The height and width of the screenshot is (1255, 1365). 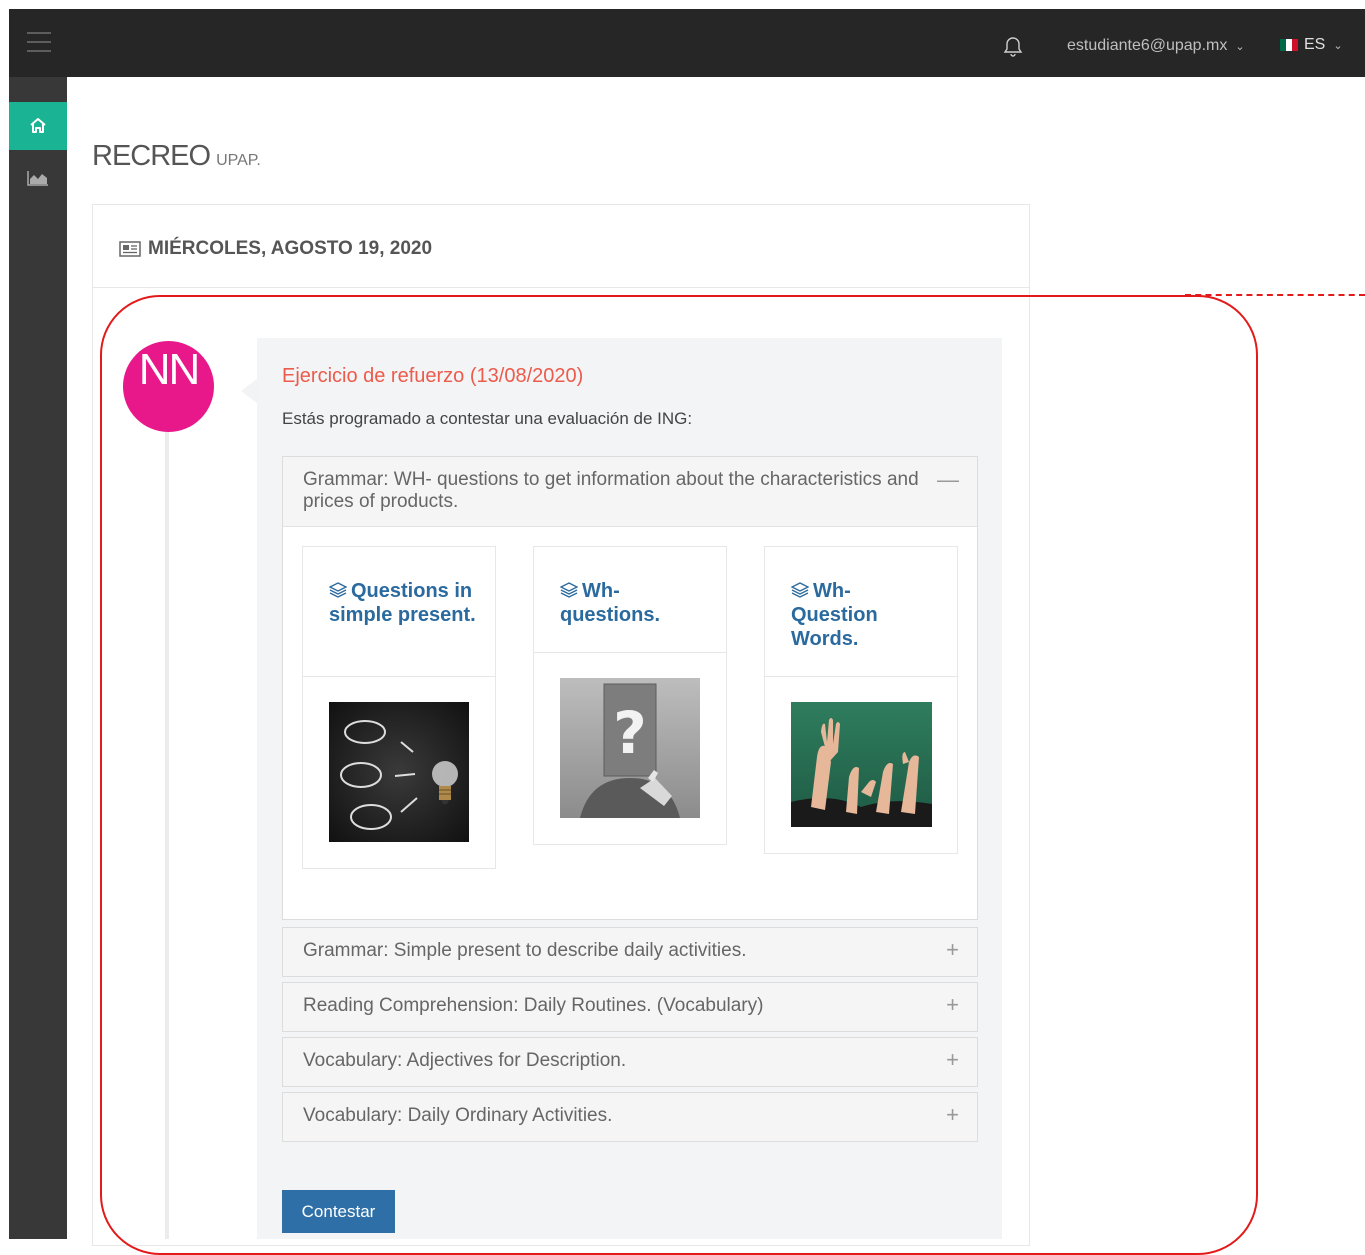 What do you see at coordinates (1275, 295) in the screenshot?
I see `annotation-dashed-line` at bounding box center [1275, 295].